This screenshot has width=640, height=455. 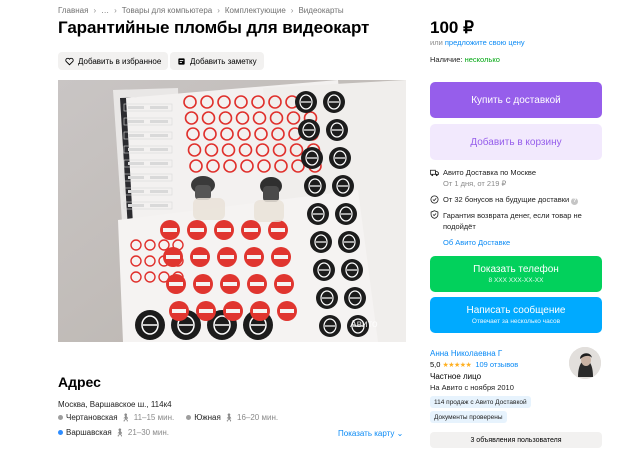 I want to click on add-note-button: Добавить заметку, so click(x=217, y=61).